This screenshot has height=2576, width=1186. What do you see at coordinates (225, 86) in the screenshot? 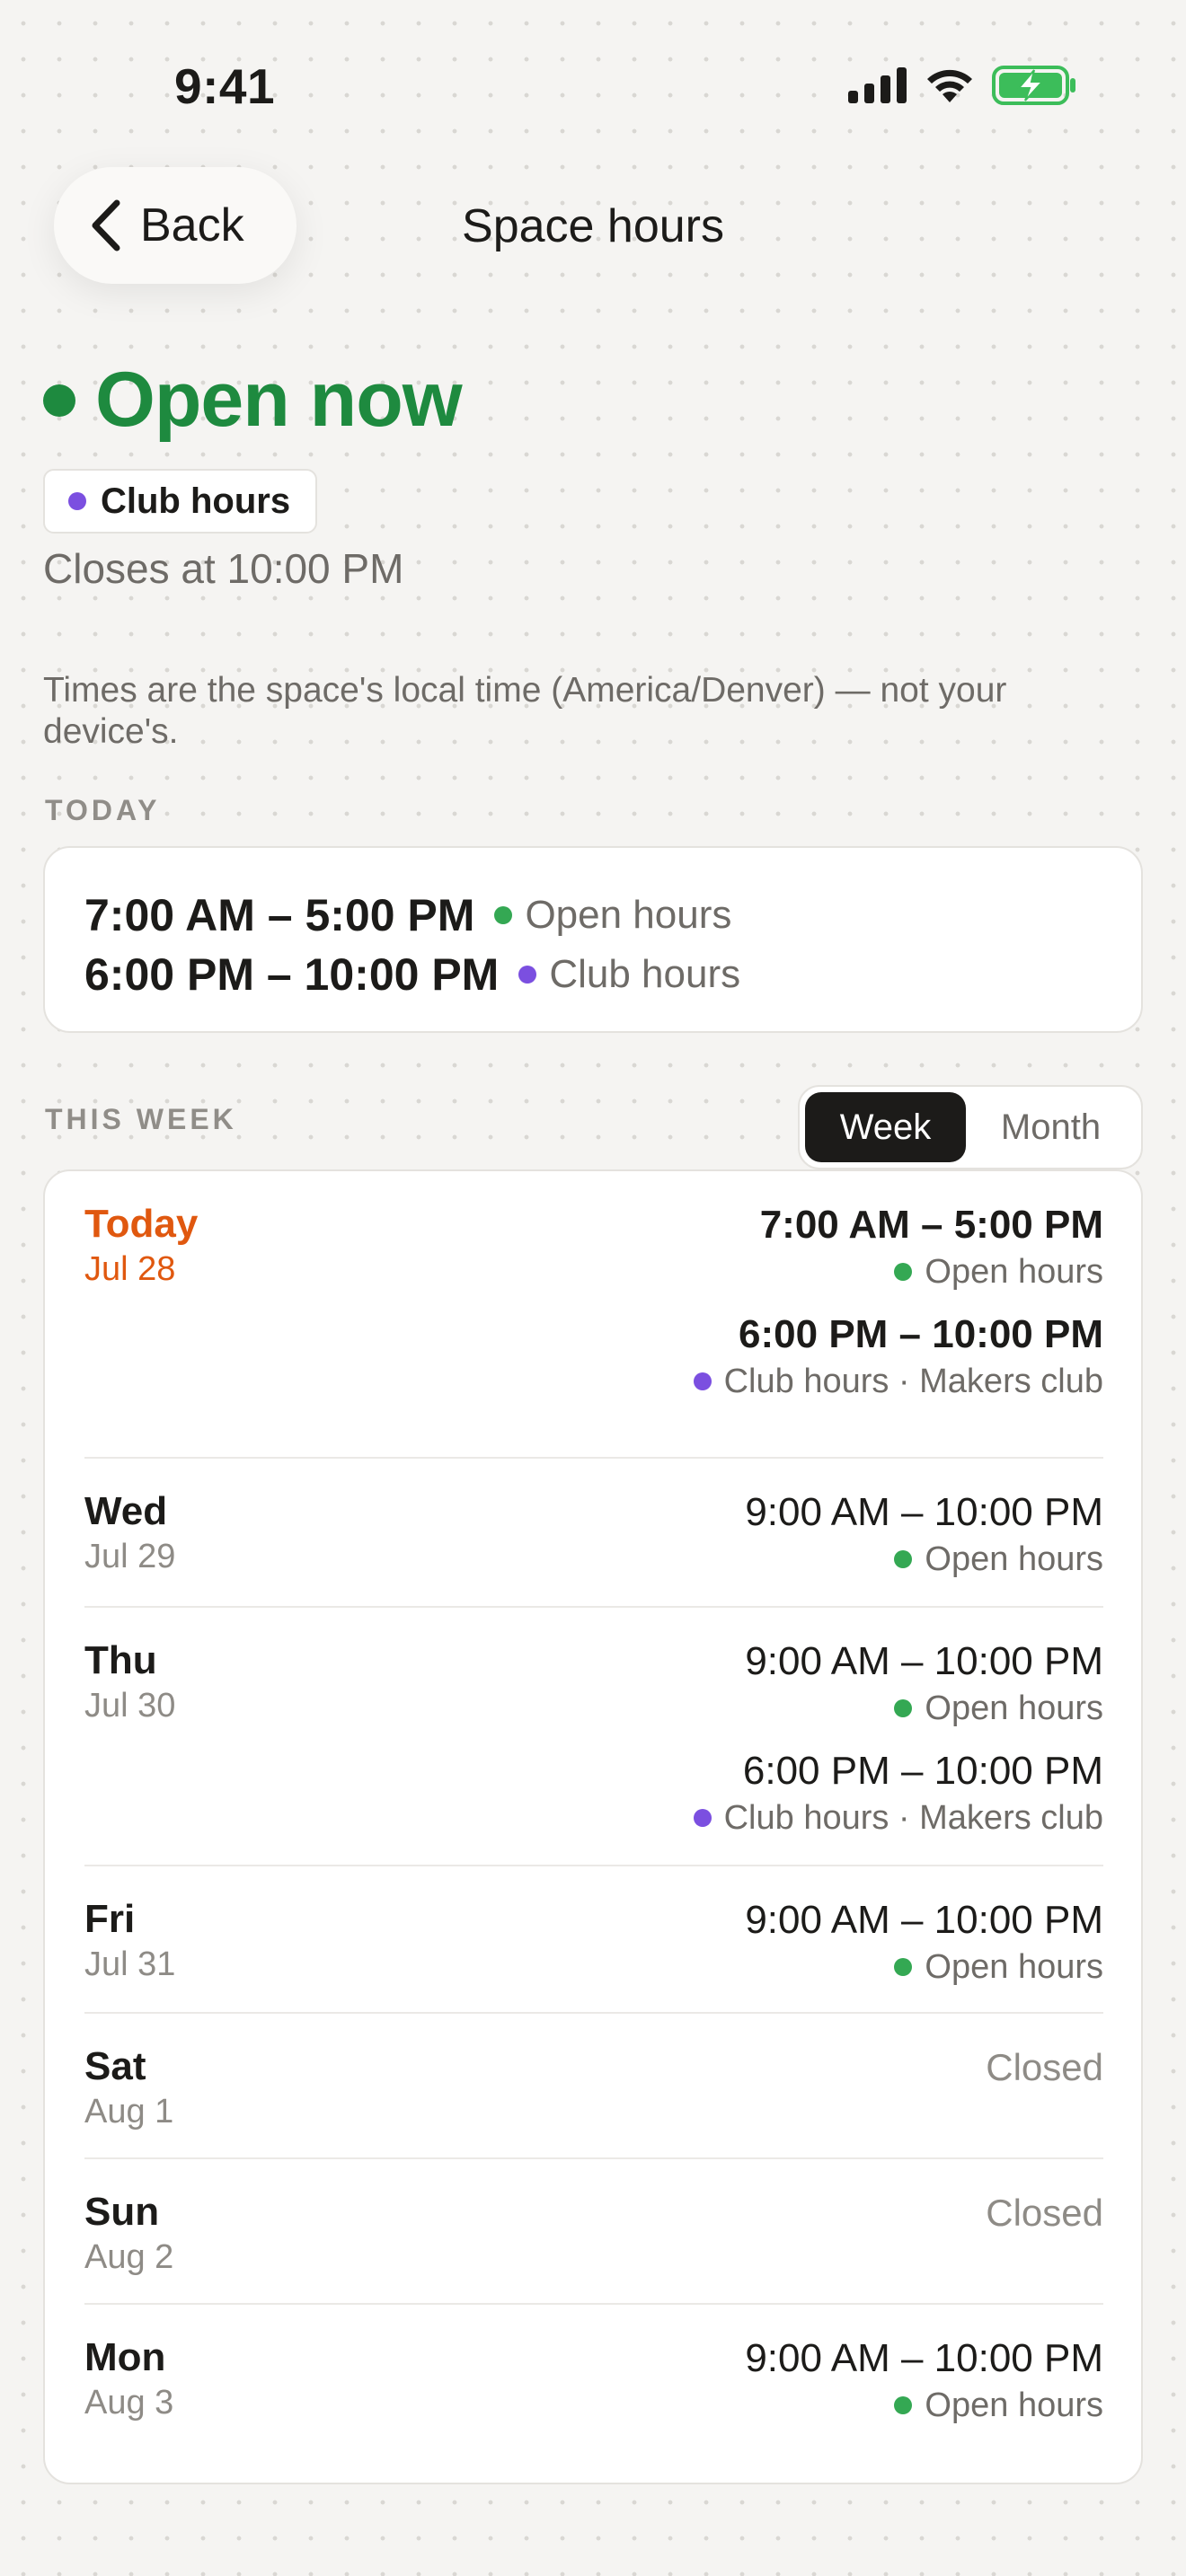
I see `status-time: 9:41` at bounding box center [225, 86].